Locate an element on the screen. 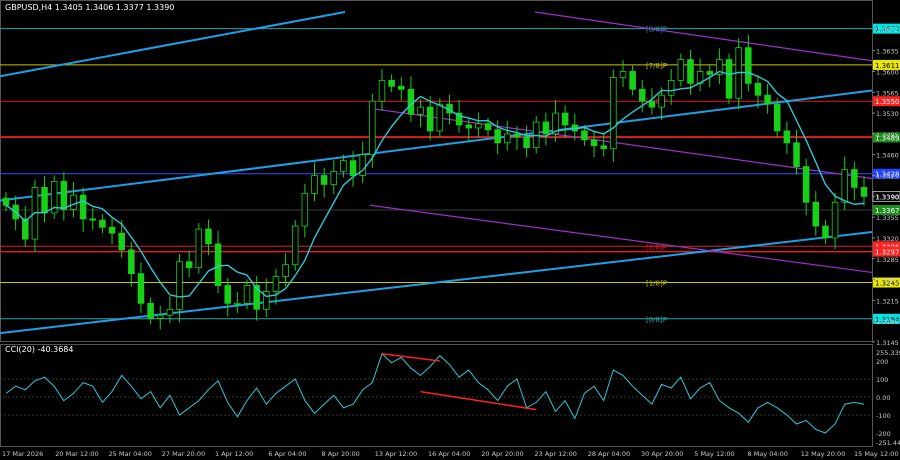 This screenshot has width=900, height=460. y-tick-label: 1.3672 is located at coordinates (887, 30).